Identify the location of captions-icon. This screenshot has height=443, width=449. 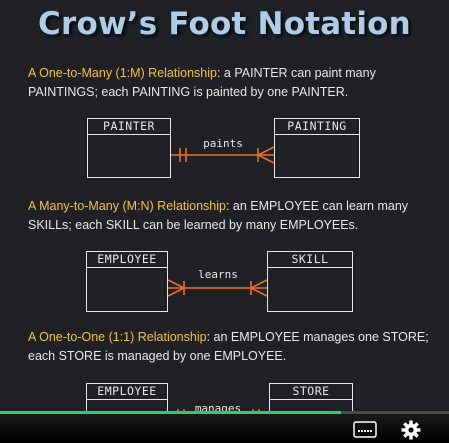
(365, 429).